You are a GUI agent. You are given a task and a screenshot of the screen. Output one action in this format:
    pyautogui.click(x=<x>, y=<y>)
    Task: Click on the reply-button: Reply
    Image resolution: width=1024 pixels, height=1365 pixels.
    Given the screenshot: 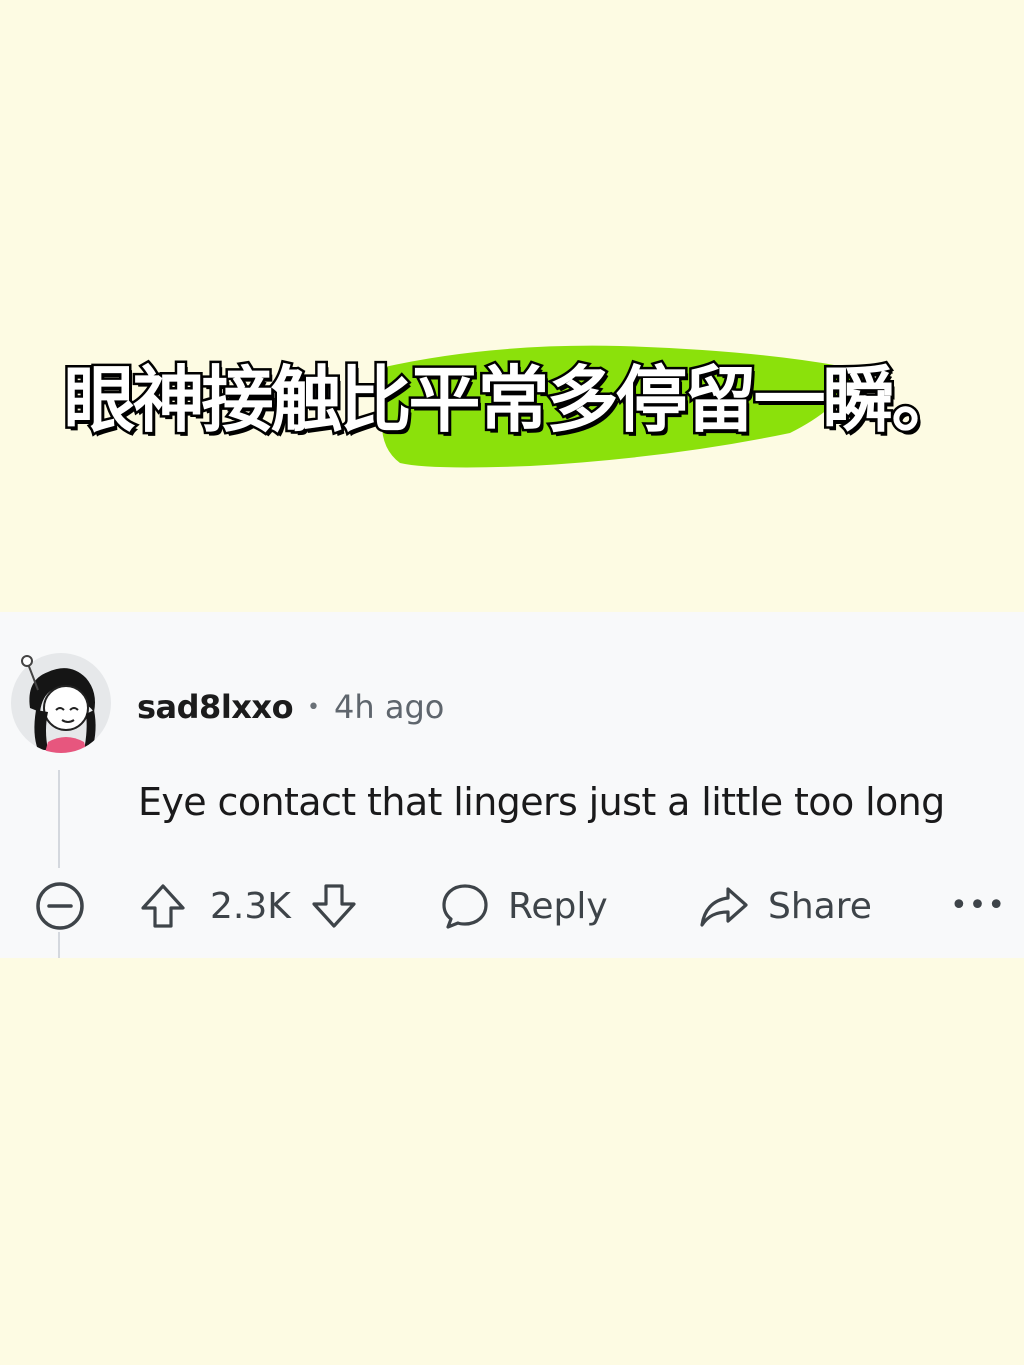 What is the action you would take?
    pyautogui.click(x=524, y=906)
    